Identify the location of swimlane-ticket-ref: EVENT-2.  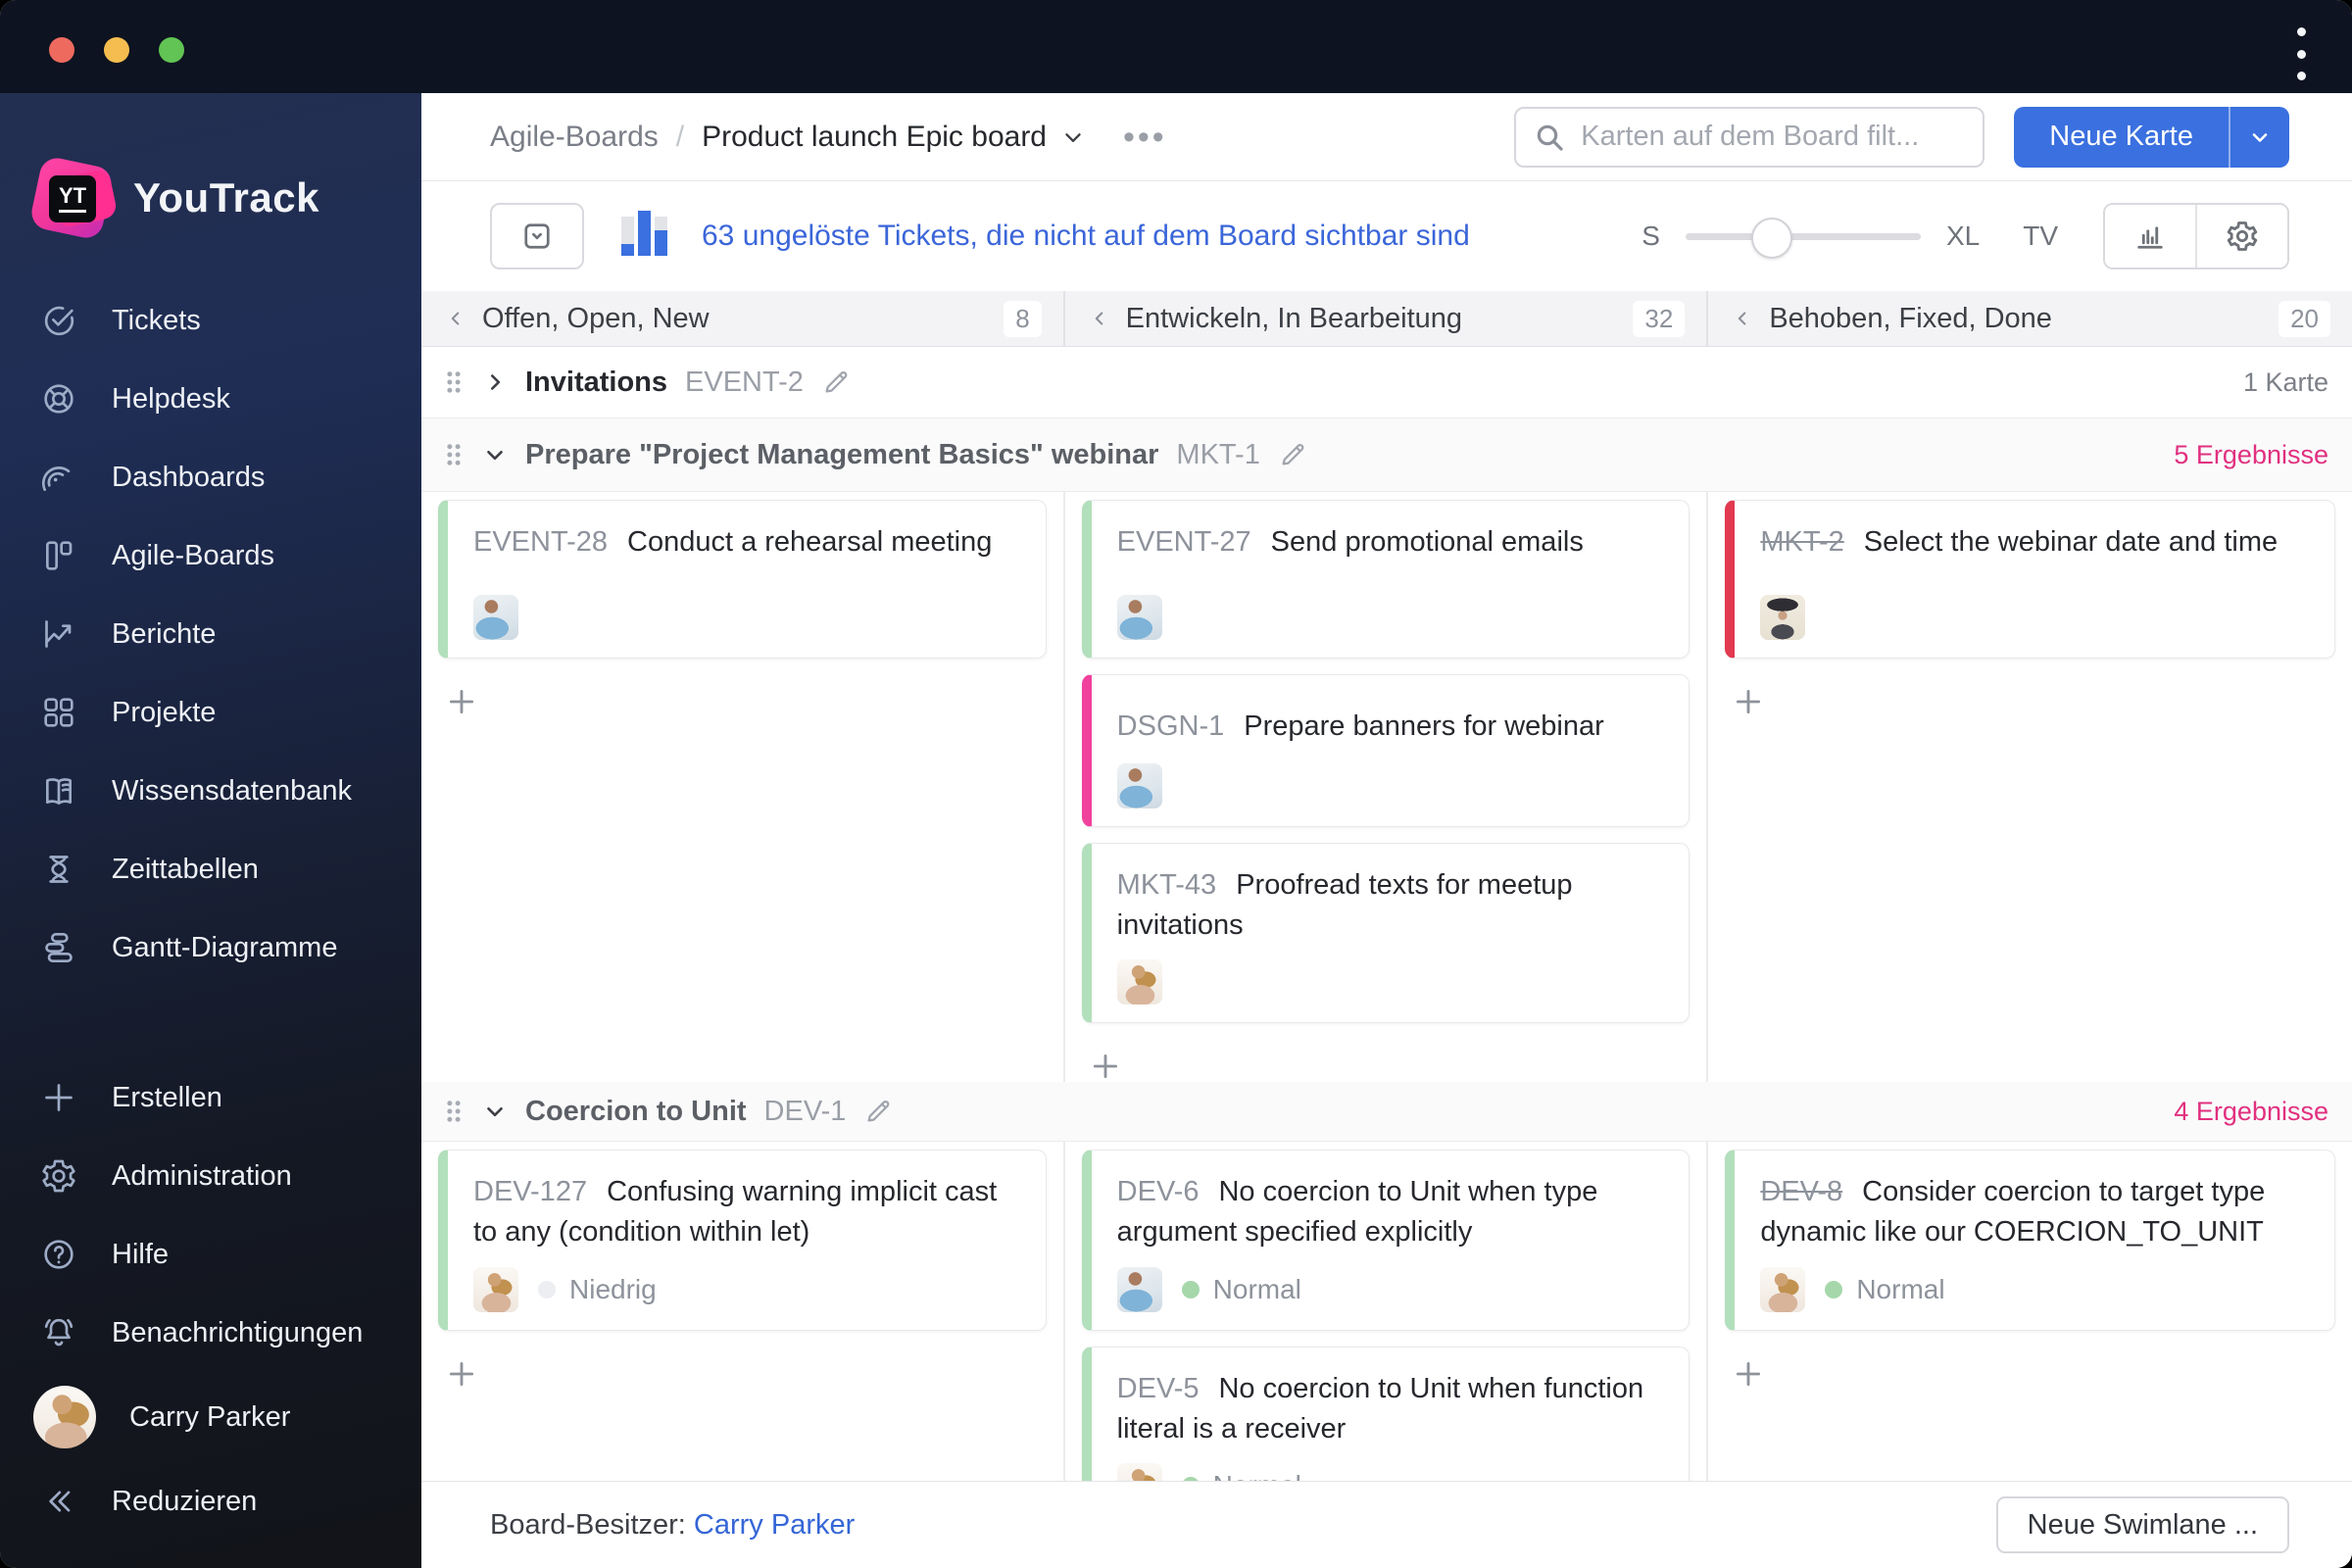
(744, 383).